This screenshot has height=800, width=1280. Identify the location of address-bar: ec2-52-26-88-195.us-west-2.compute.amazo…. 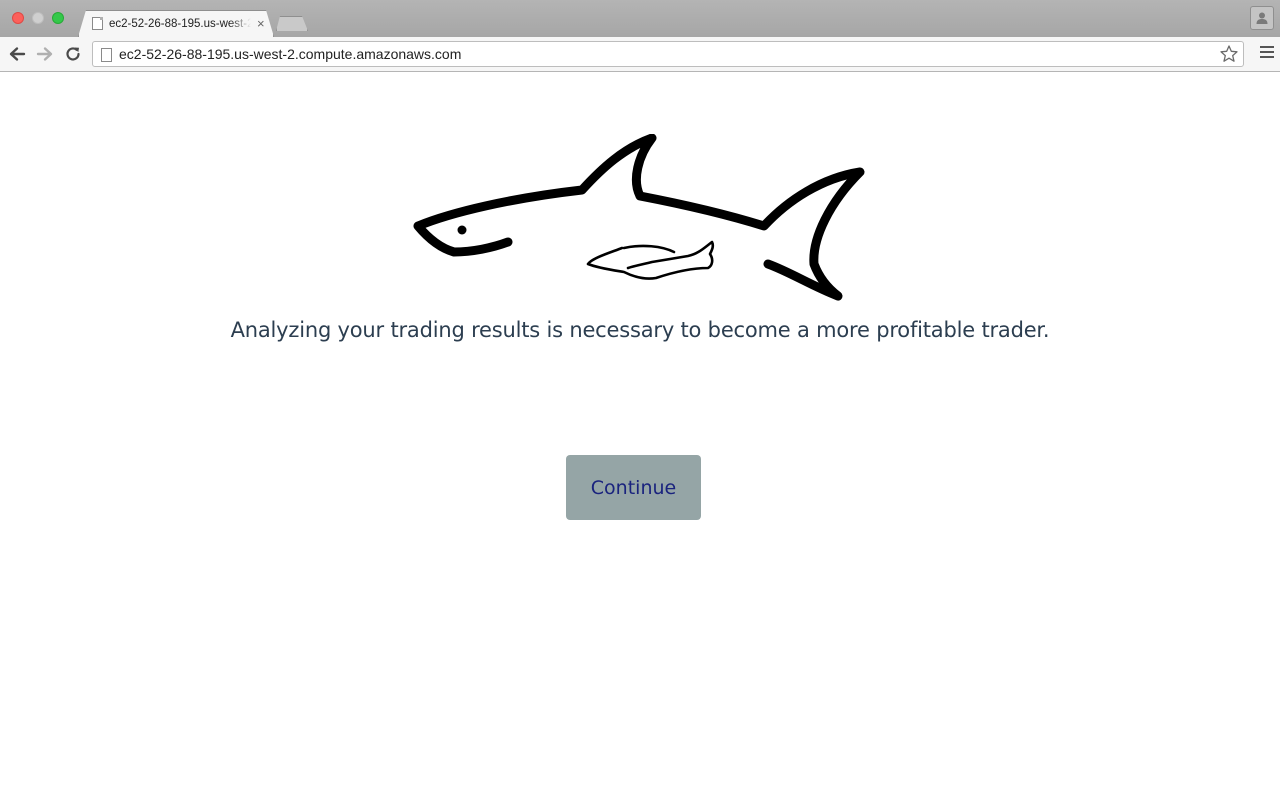
(668, 54).